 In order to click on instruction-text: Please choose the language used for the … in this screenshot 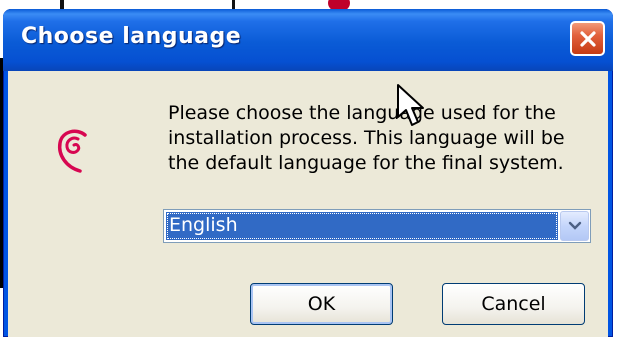, I will do `click(366, 138)`.